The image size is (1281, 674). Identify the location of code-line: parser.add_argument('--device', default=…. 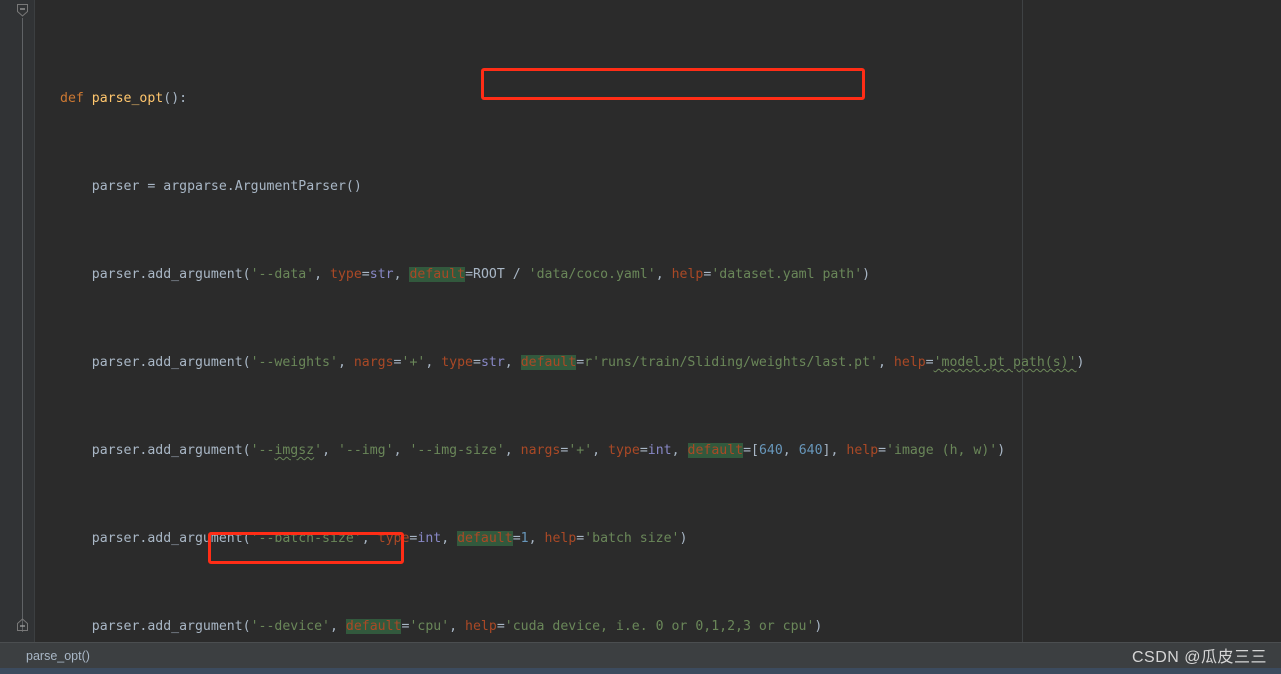
(657, 627).